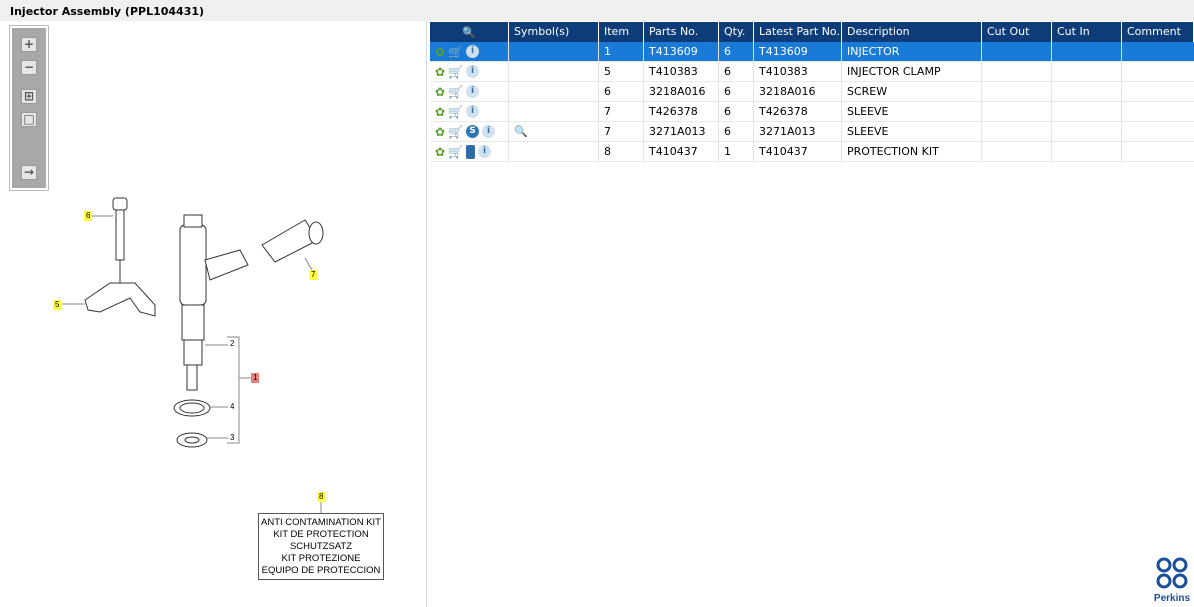  I want to click on header-qty: Qty., so click(736, 32).